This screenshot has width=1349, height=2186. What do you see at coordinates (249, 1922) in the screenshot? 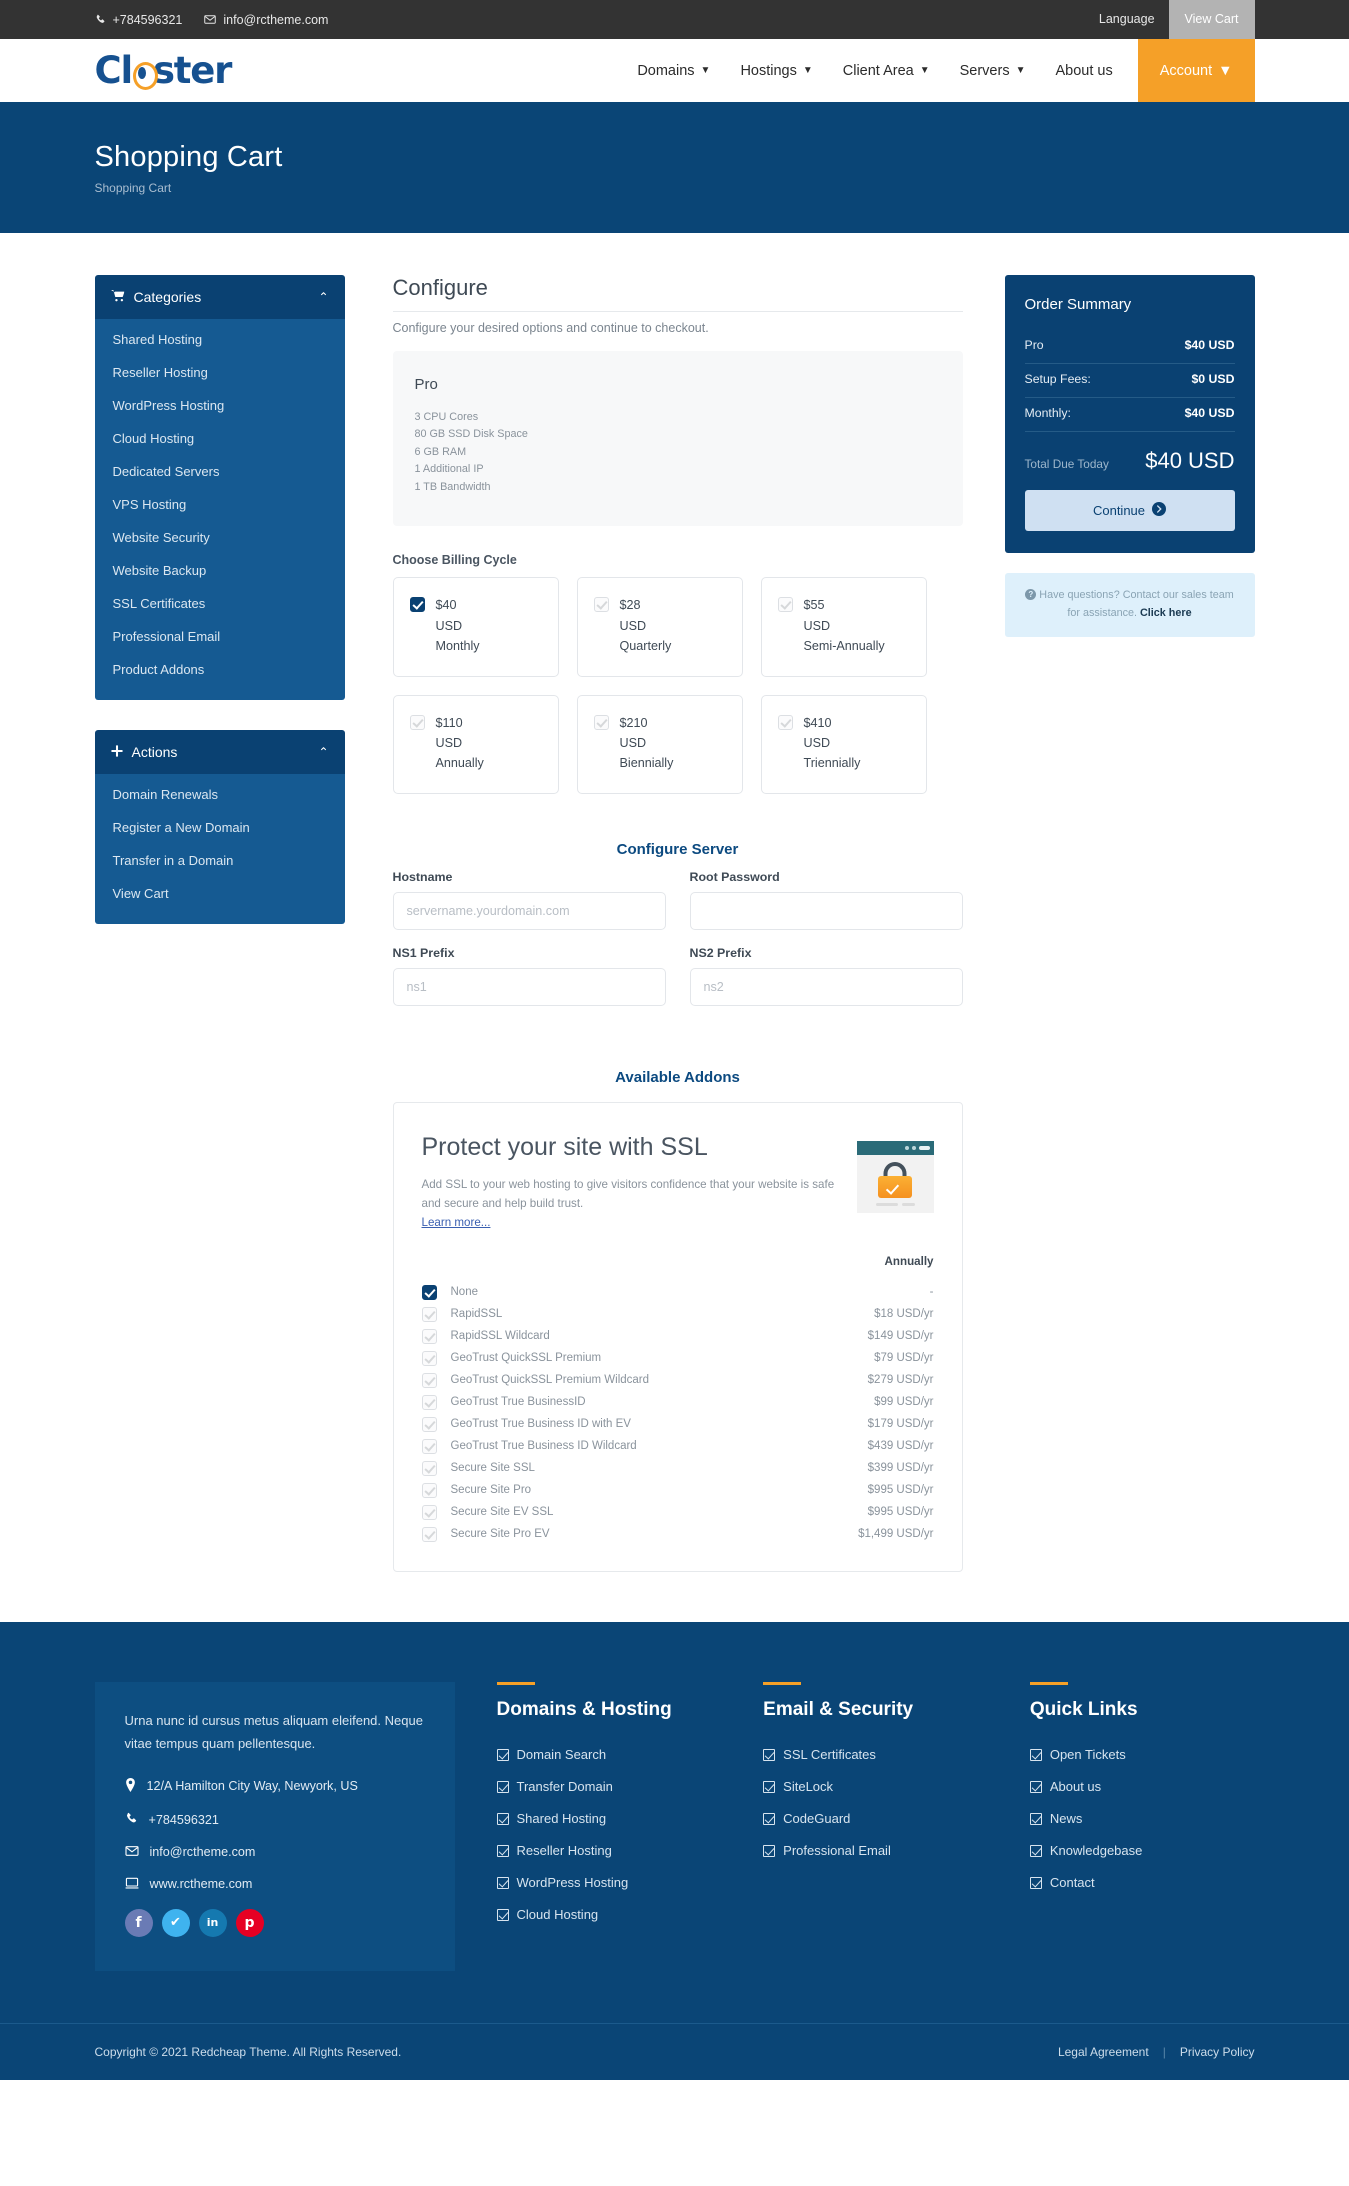
I see `pinterest-icon: p` at bounding box center [249, 1922].